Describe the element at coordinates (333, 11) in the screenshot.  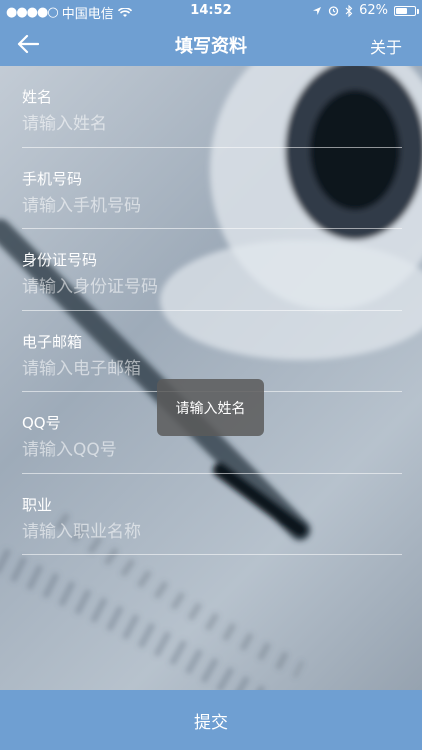
I see `alarm-icon` at that location.